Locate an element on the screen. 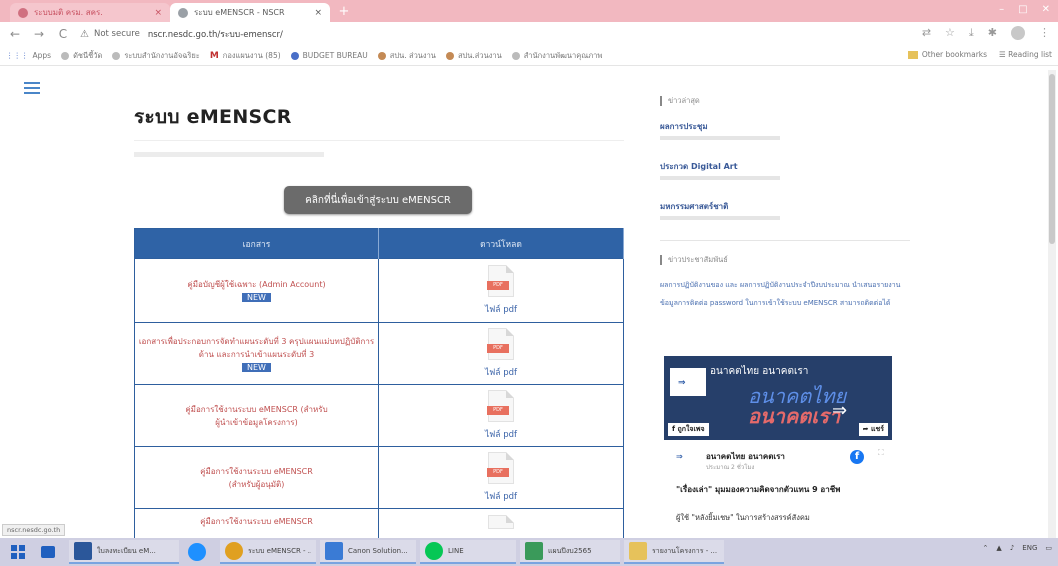 This screenshot has height=566, width=1058. translate-icon: ⇄ is located at coordinates (926, 33).